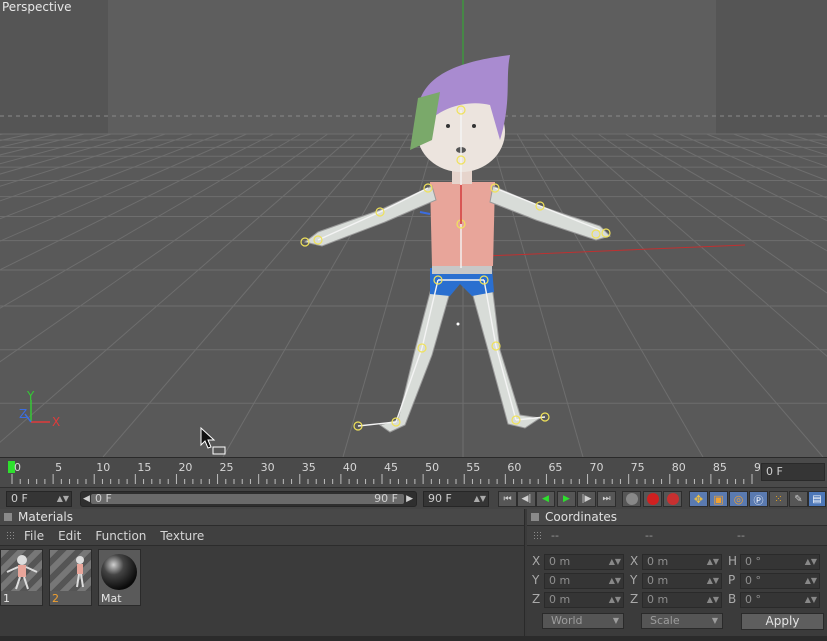 Image resolution: width=827 pixels, height=641 pixels. I want to click on svg-text: Y, so click(30, 396).